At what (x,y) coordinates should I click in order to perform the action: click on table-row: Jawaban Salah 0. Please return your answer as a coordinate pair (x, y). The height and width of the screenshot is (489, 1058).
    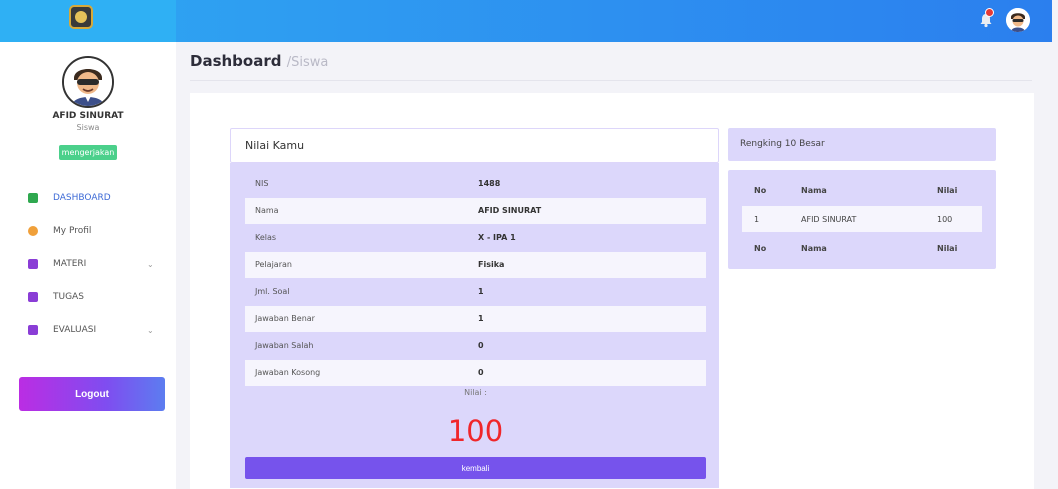
    Looking at the image, I should click on (475, 346).